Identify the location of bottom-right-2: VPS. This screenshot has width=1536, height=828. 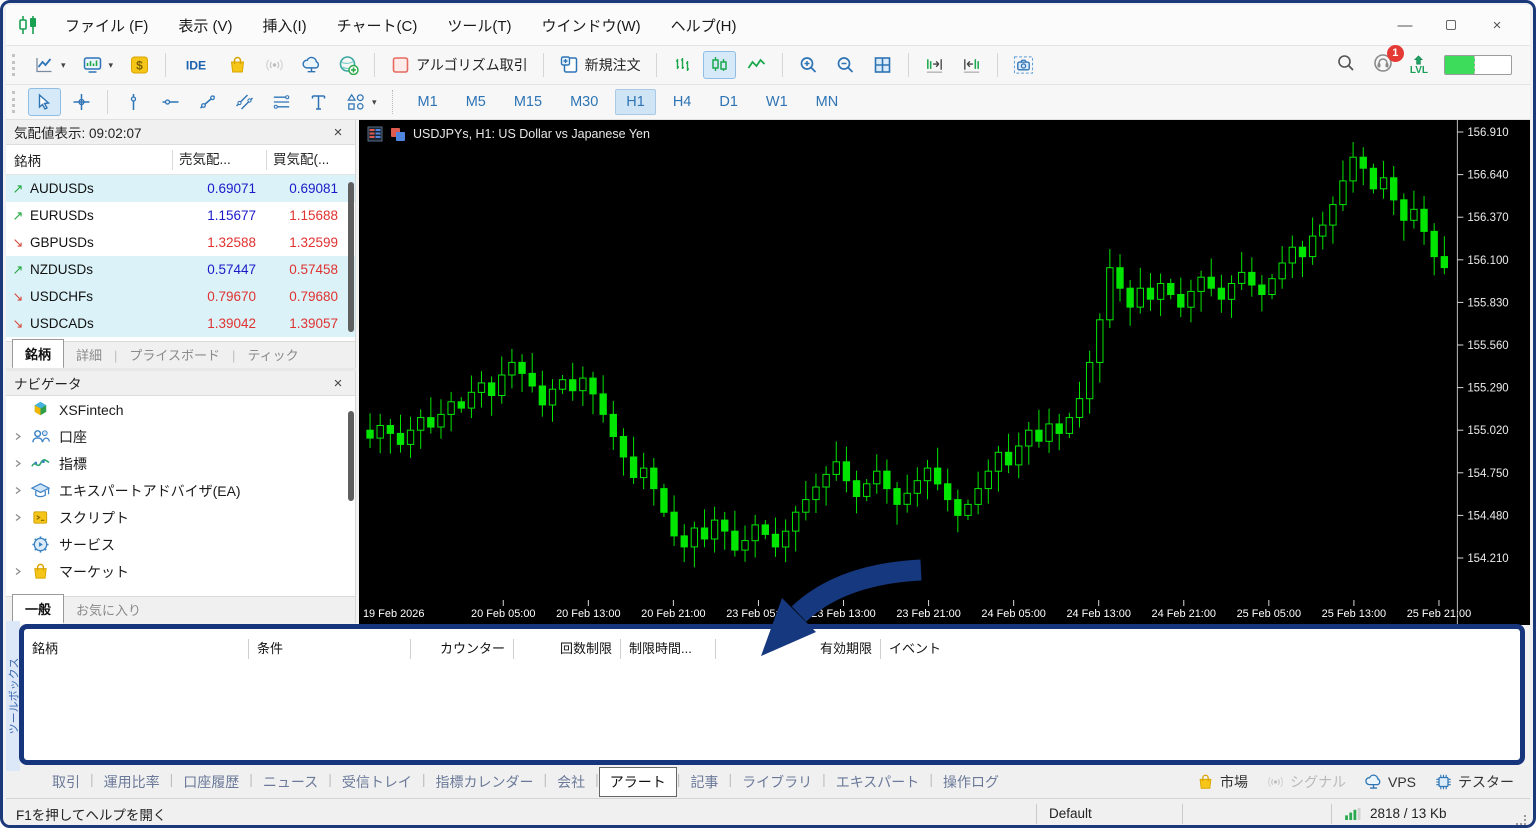
(1390, 782).